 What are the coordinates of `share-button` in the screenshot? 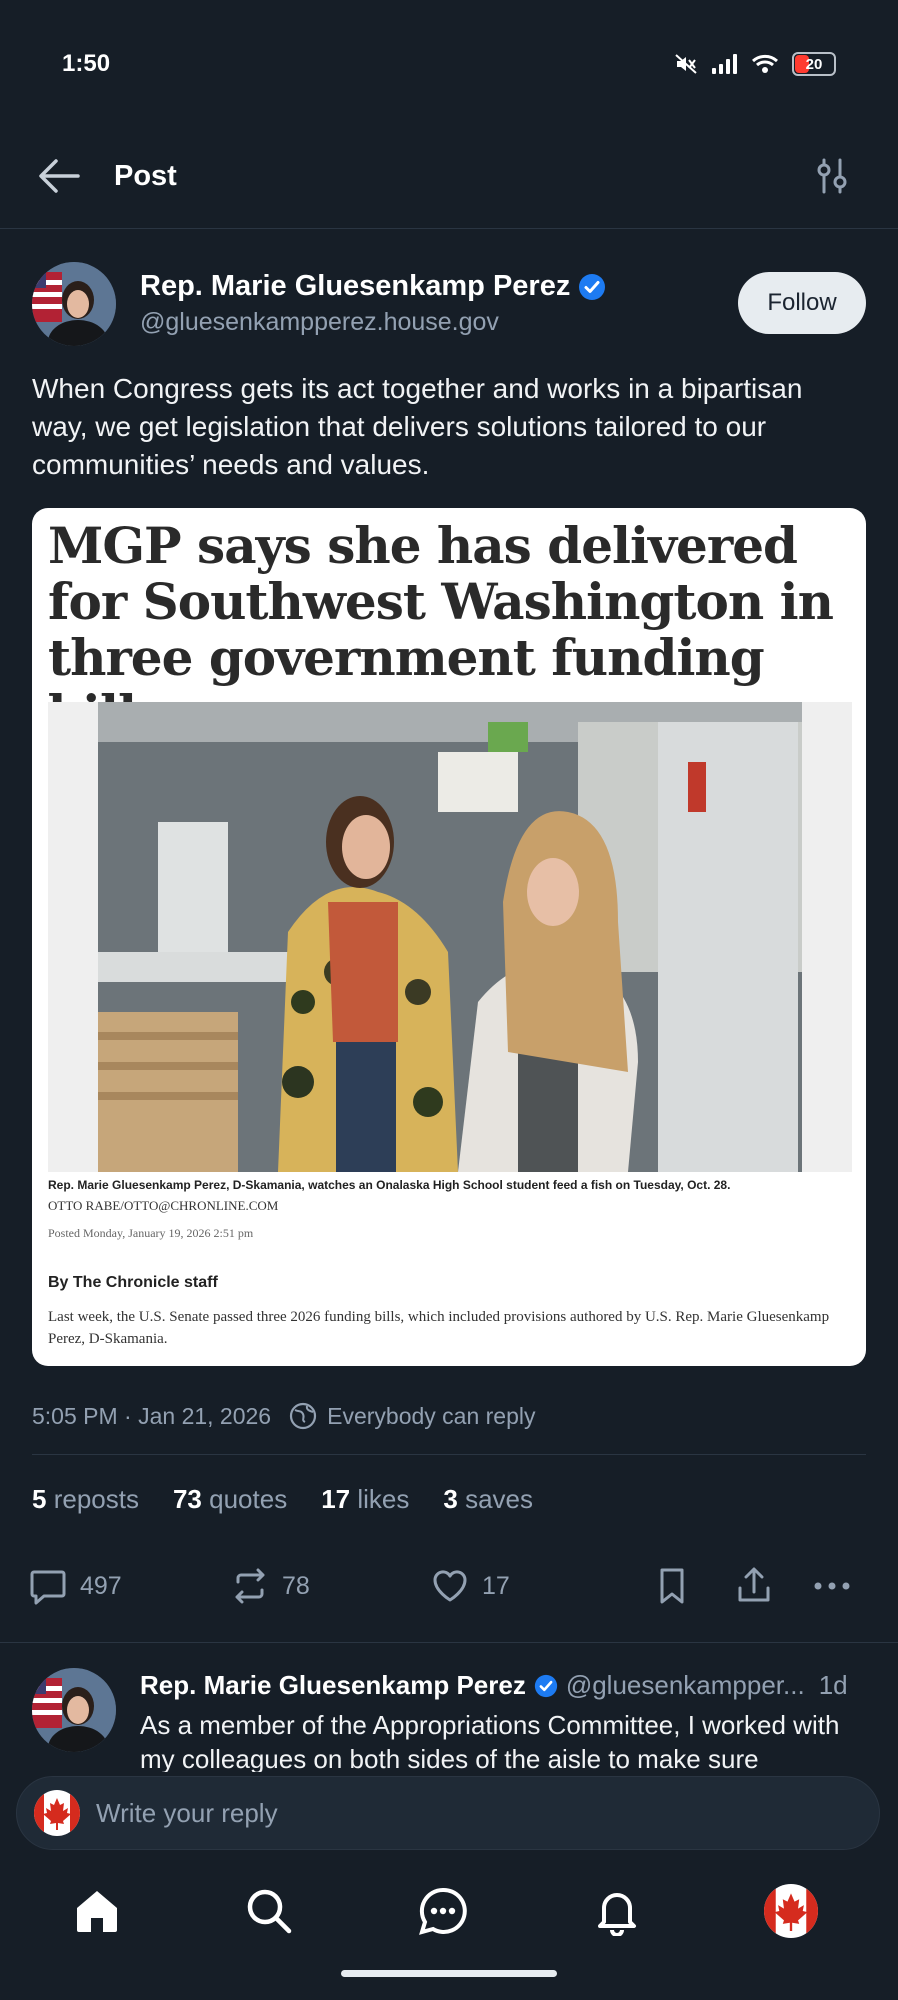 It's located at (754, 1586).